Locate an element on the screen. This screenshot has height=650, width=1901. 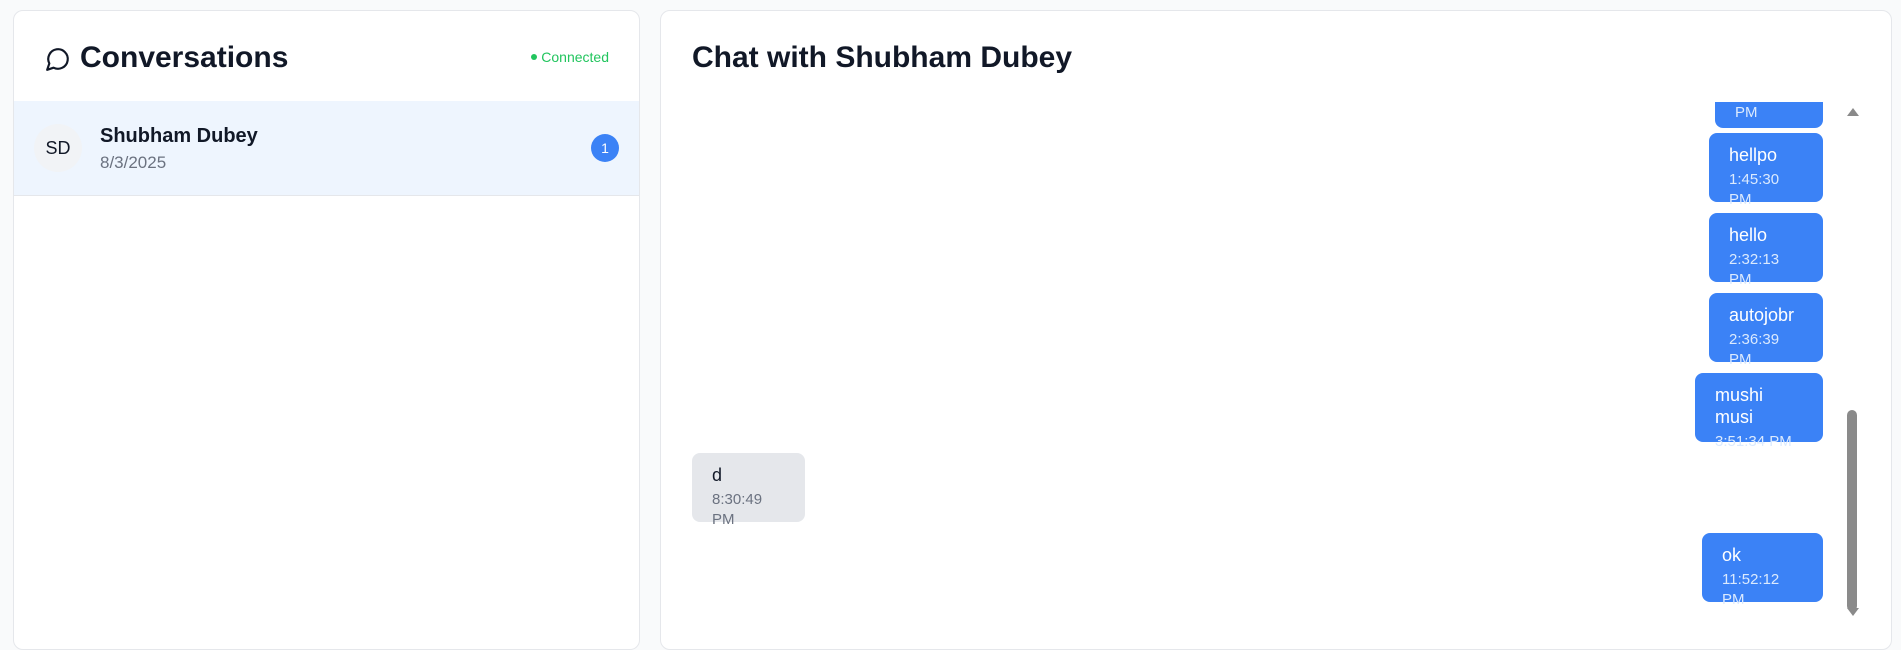
message-bubble: hello 2:32:13 PM is located at coordinates (1766, 250).